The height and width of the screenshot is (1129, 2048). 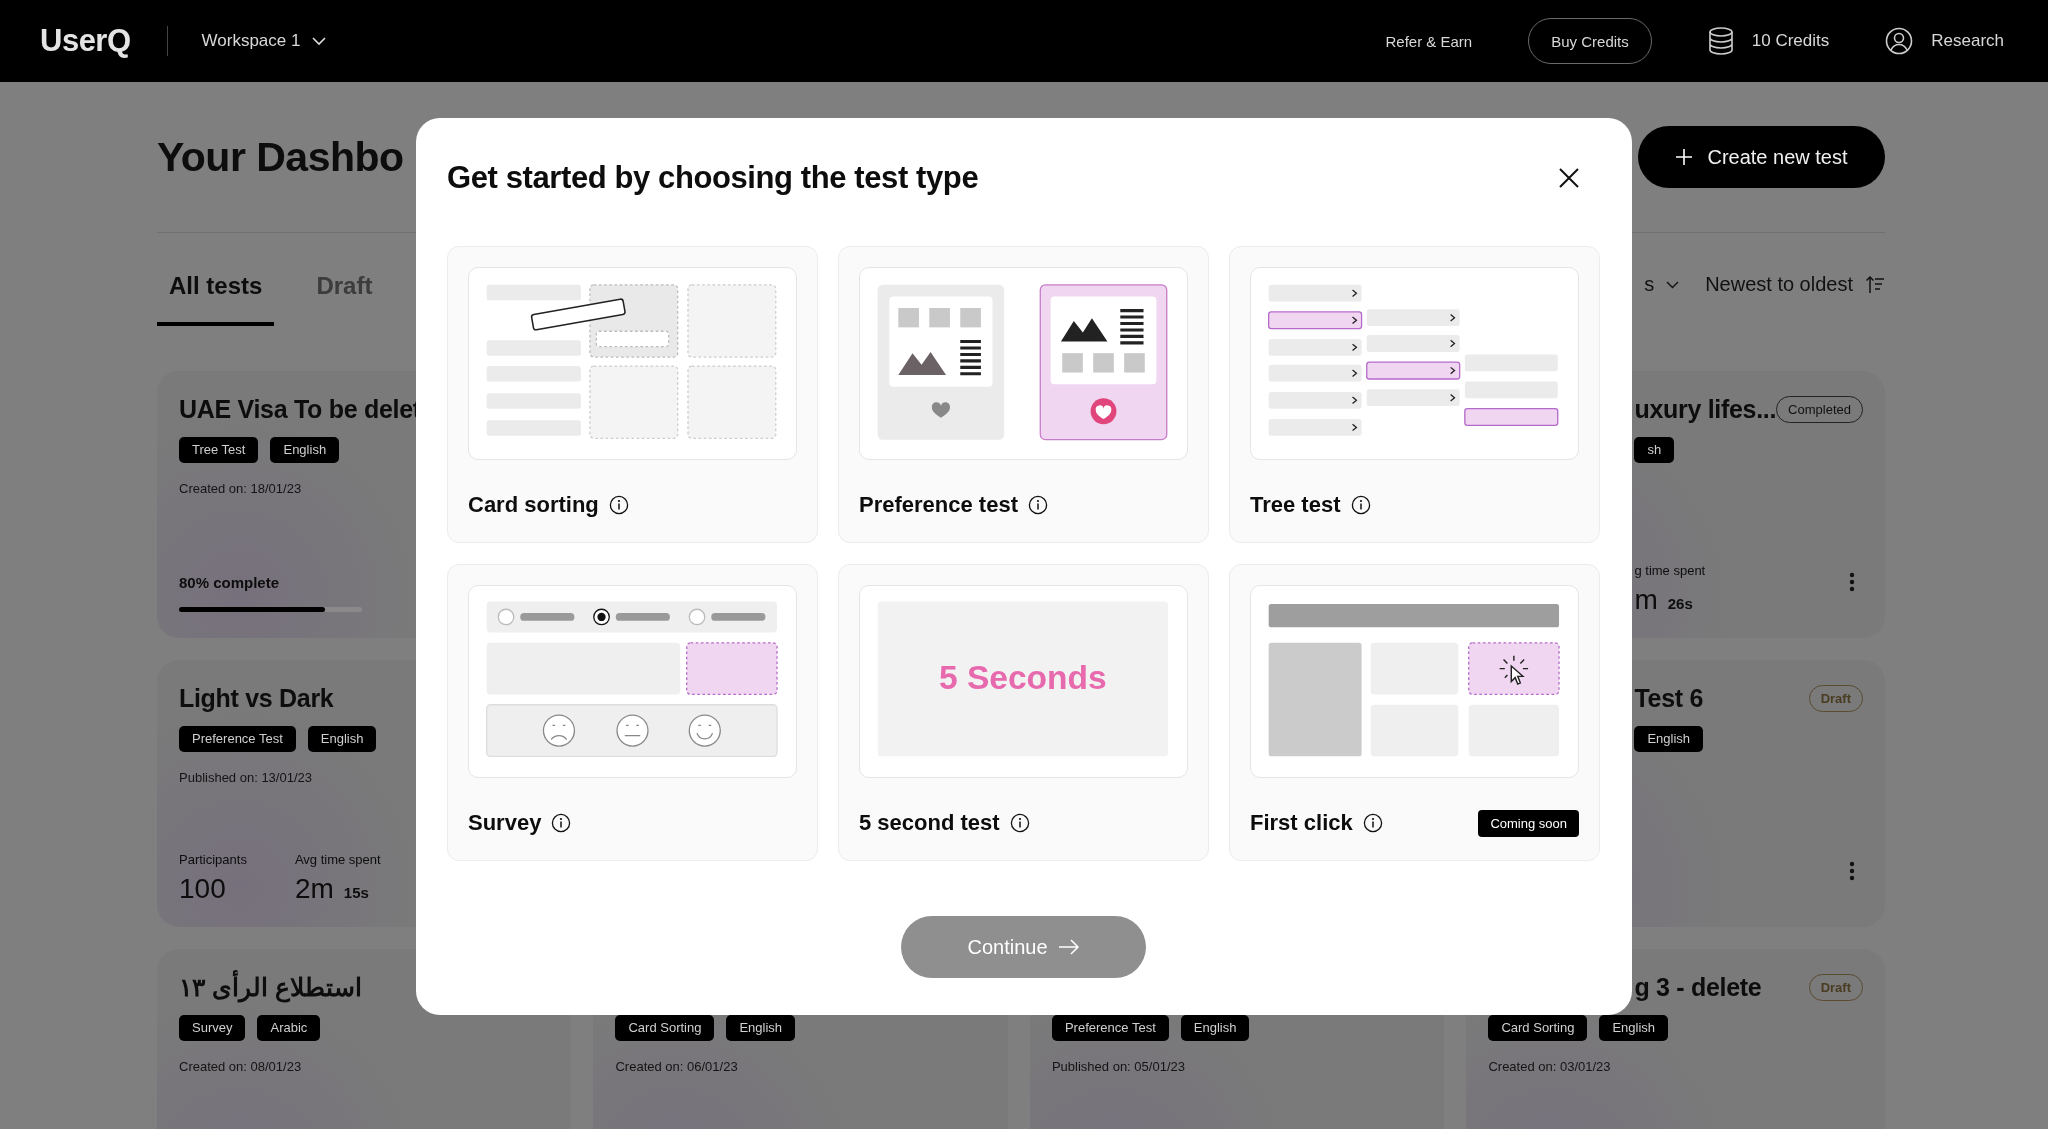 What do you see at coordinates (219, 450) in the screenshot?
I see `tag: Tree Test` at bounding box center [219, 450].